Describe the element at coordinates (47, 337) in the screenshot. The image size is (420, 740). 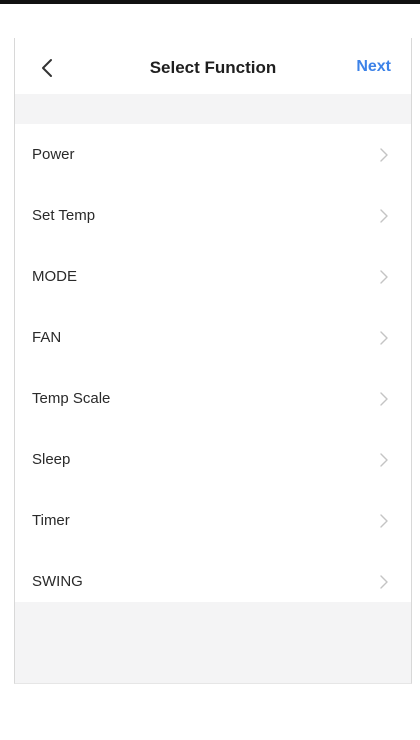
I see `function-item-label: FAN` at that location.